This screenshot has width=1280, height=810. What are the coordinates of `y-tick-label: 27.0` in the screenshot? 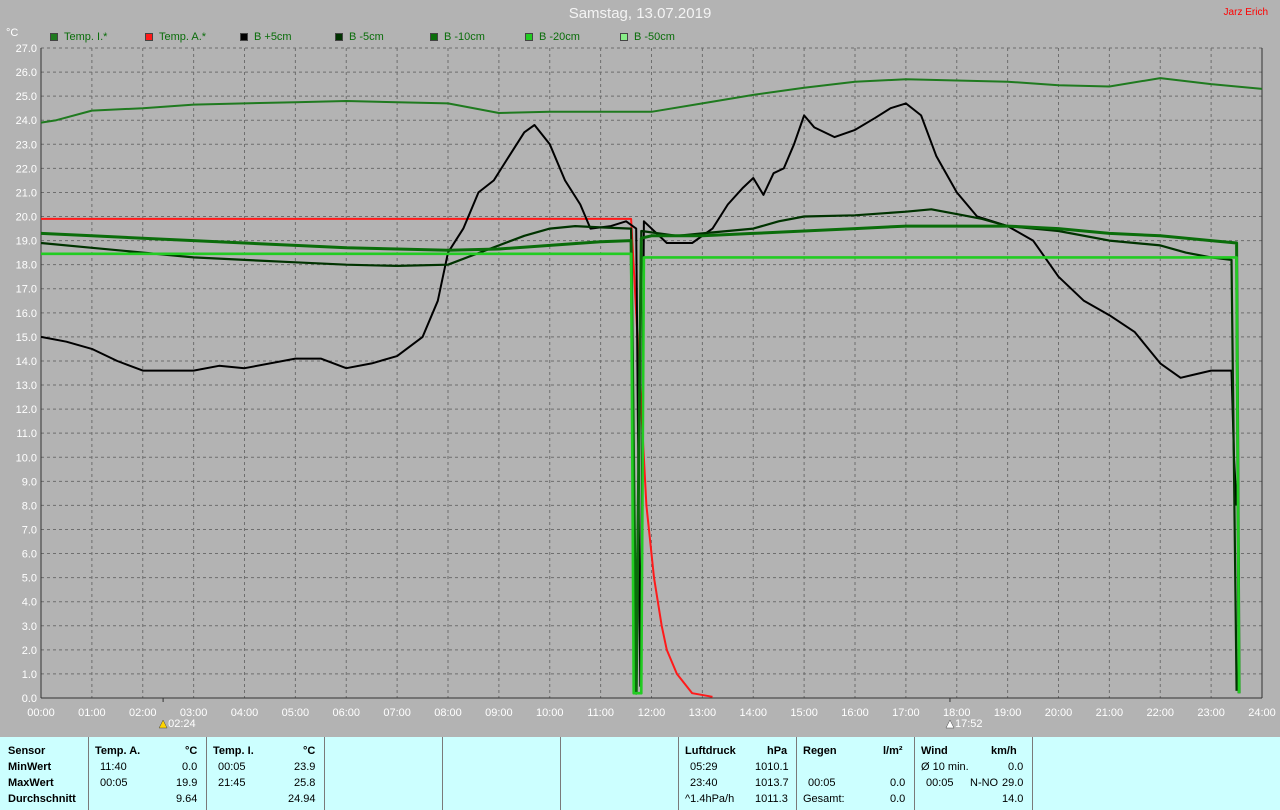 It's located at (26, 49).